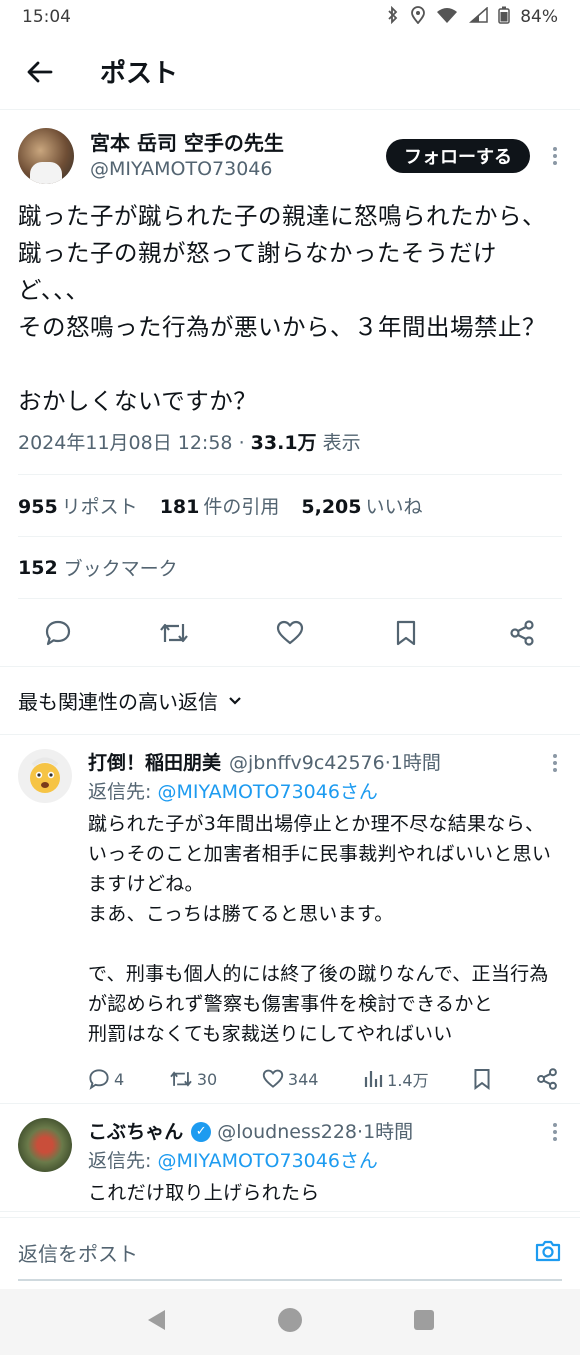 The width and height of the screenshot is (580, 1355). What do you see at coordinates (235, 700) in the screenshot?
I see `chevron-down-icon` at bounding box center [235, 700].